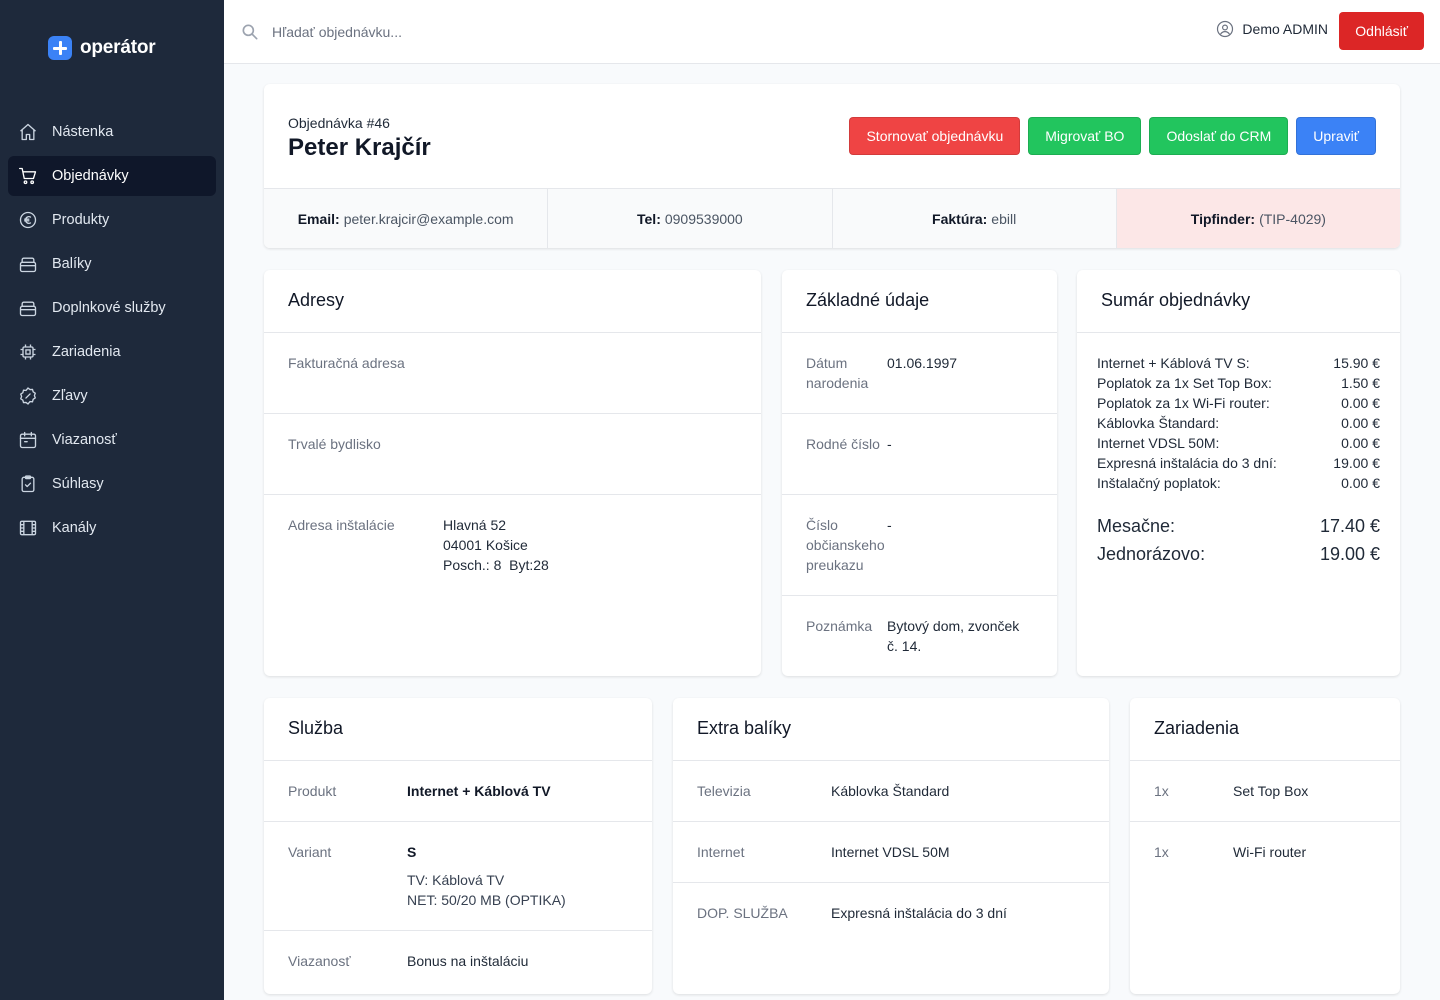  Describe the element at coordinates (359, 147) in the screenshot. I see `customer-name: Peter Krajčír` at that location.